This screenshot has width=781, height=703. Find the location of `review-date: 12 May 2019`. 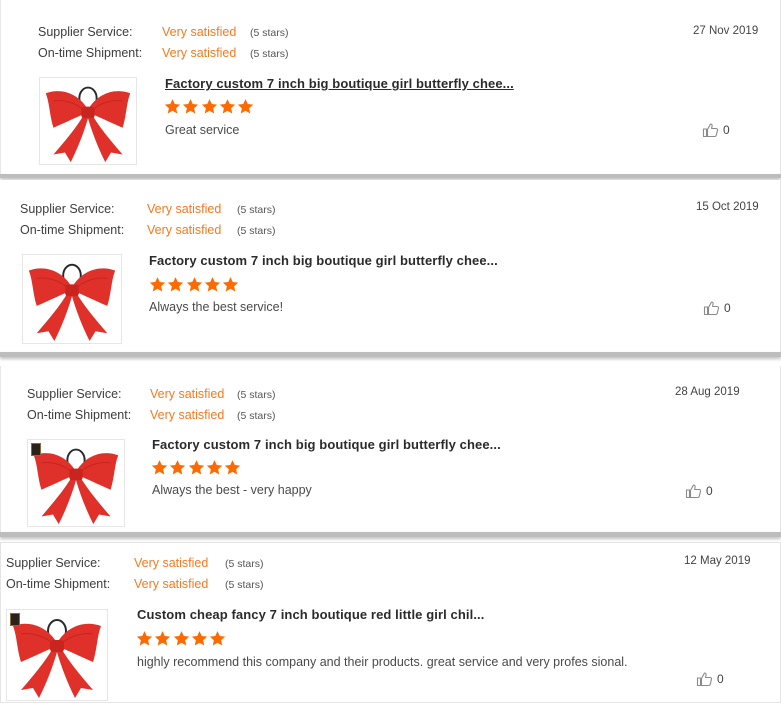

review-date: 12 May 2019 is located at coordinates (717, 561).